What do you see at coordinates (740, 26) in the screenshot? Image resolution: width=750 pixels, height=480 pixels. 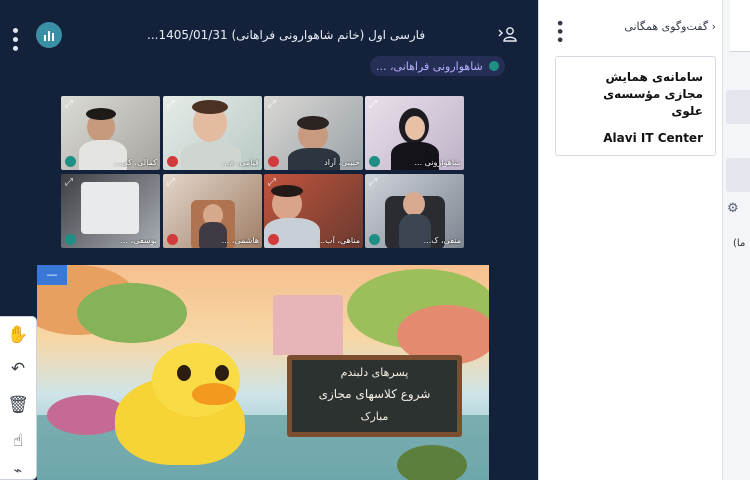 I see `side-panel-header` at bounding box center [740, 26].